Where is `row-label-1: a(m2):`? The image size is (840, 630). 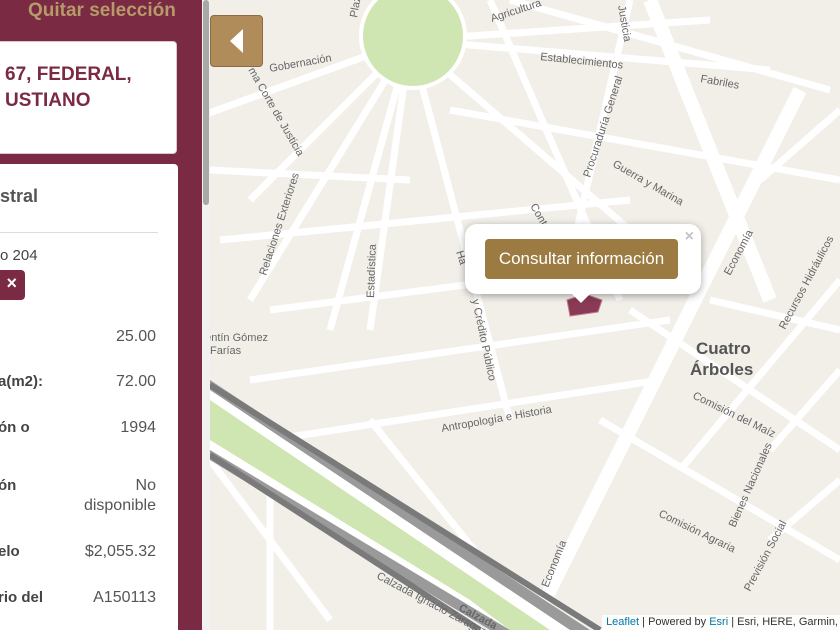
row-label-1: a(m2): is located at coordinates (22, 381).